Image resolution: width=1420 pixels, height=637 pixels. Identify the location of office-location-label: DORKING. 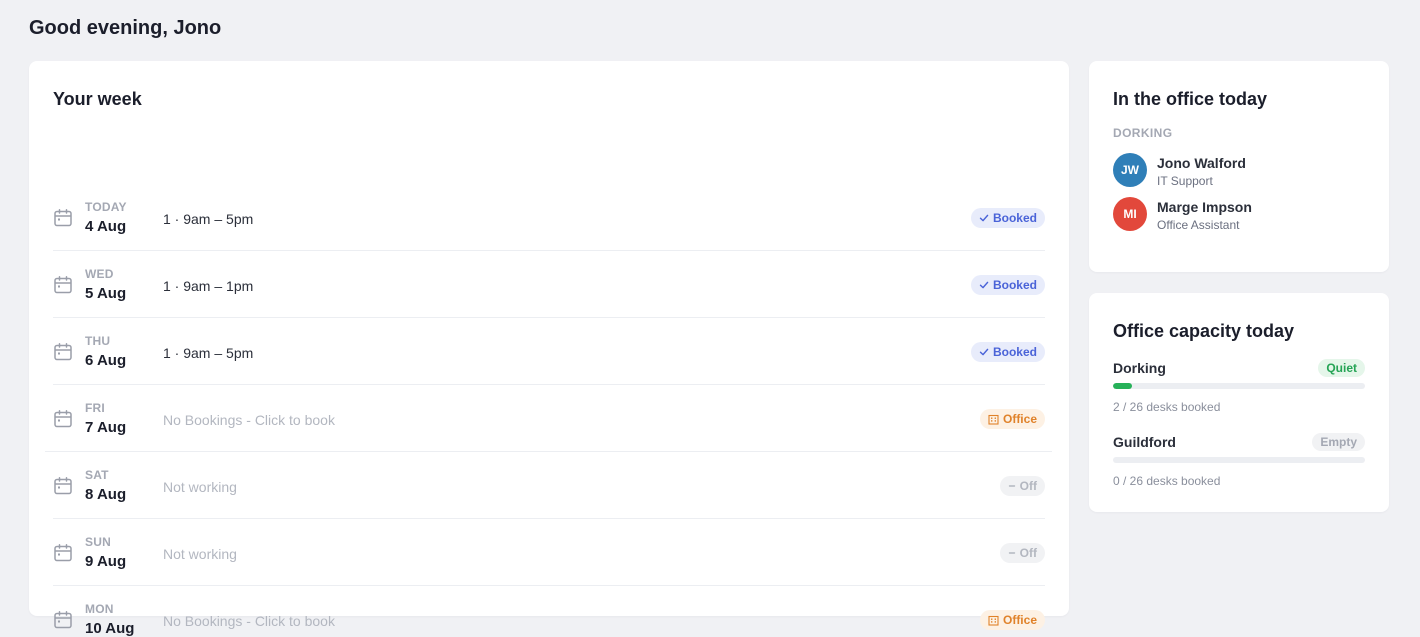
(1143, 133).